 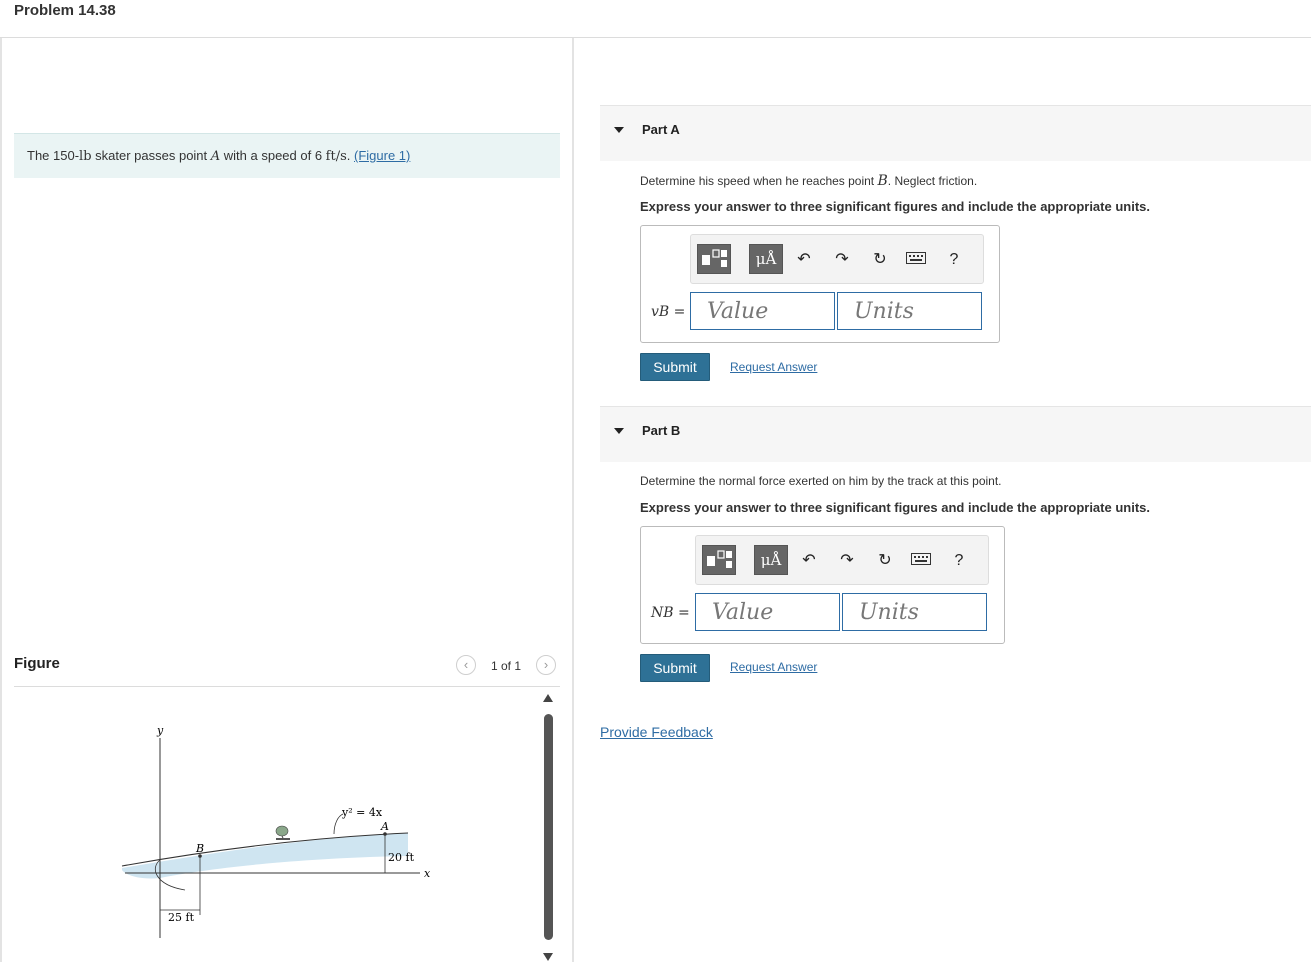 I want to click on figure-next-button: ›, so click(x=546, y=665).